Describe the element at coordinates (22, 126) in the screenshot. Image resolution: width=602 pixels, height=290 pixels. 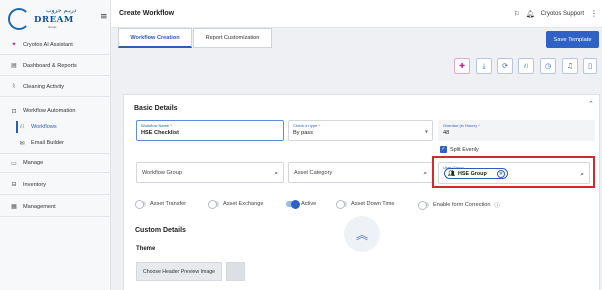
I see `workflow-tree-icon: ⛙` at that location.